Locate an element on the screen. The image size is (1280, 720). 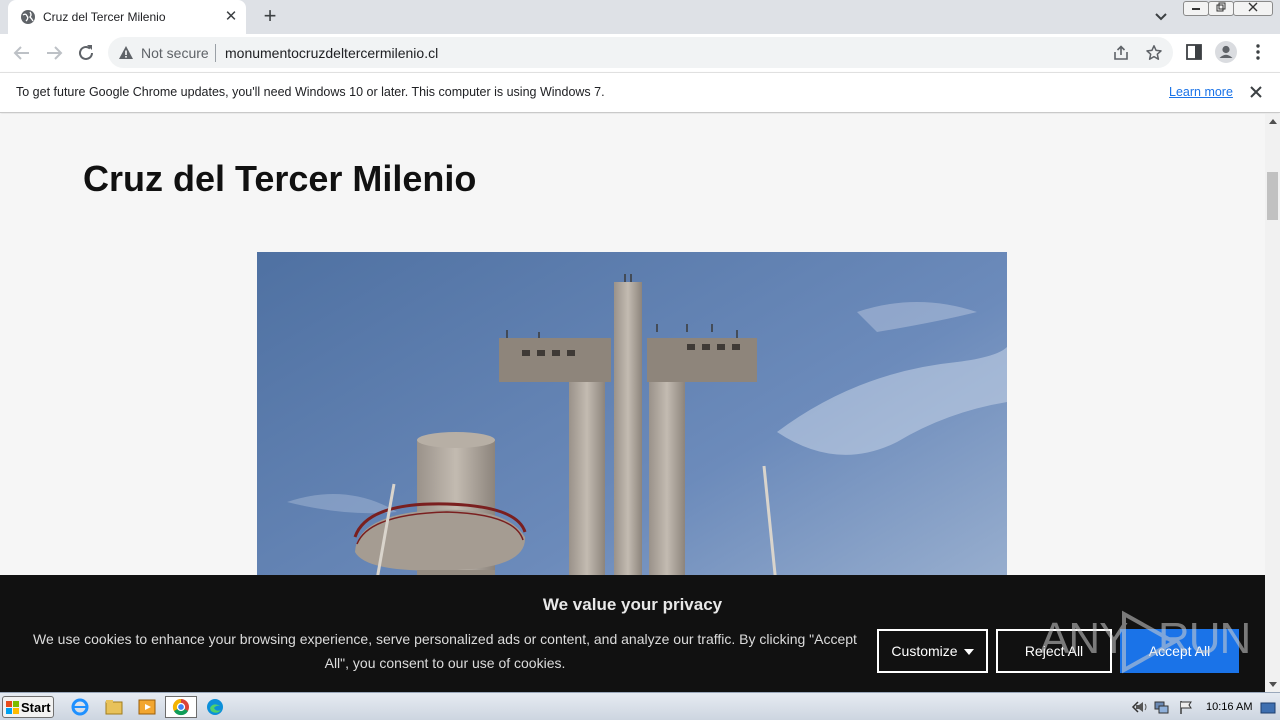
internet-explorer-icon is located at coordinates (80, 707).